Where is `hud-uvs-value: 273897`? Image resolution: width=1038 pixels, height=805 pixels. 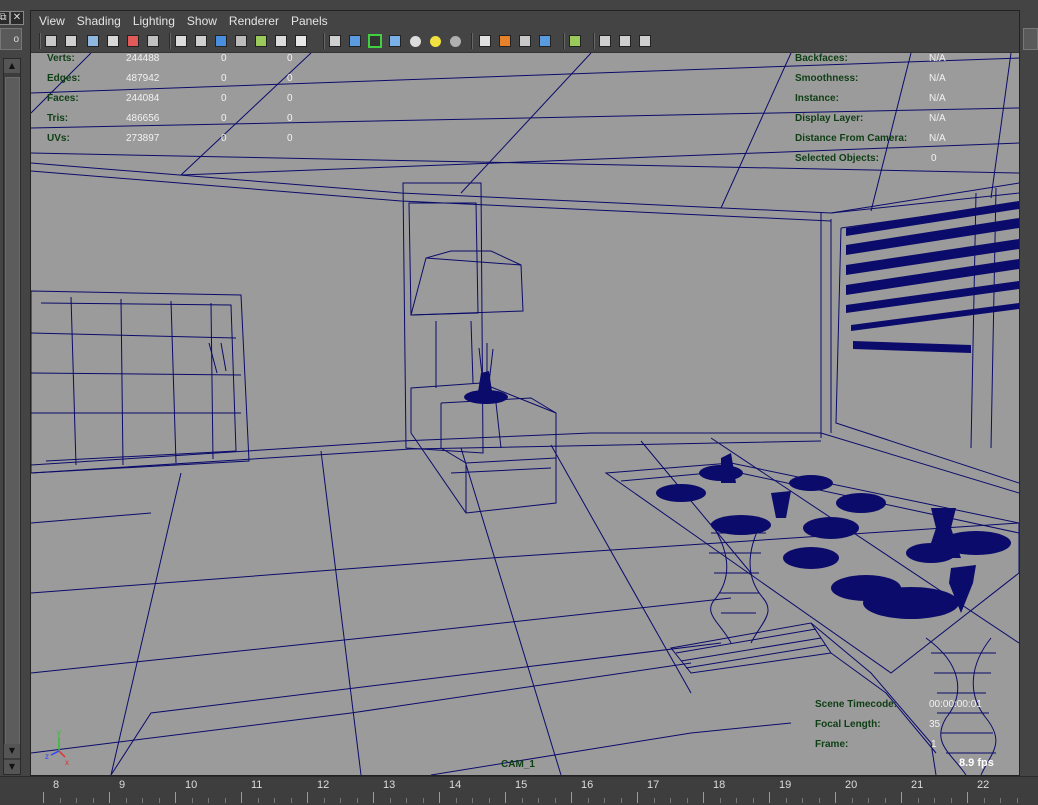
hud-uvs-value: 273897 is located at coordinates (143, 138).